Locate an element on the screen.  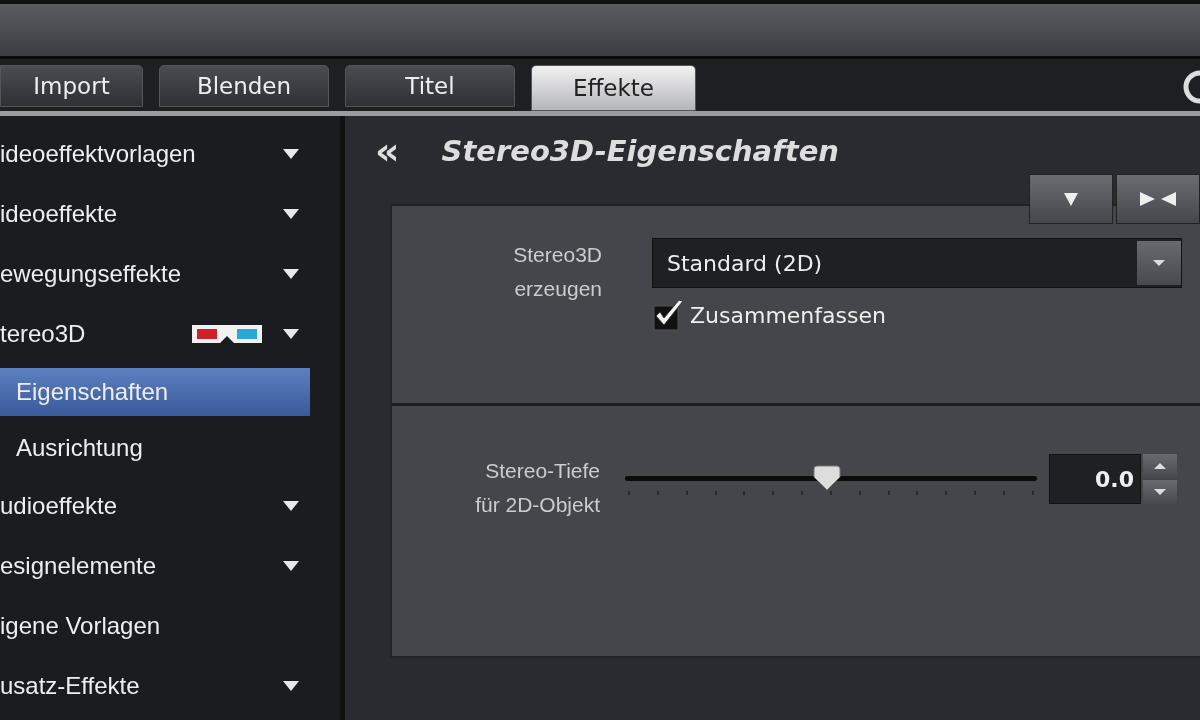
checkbox-label: Zusammenfassen is located at coordinates (788, 315).